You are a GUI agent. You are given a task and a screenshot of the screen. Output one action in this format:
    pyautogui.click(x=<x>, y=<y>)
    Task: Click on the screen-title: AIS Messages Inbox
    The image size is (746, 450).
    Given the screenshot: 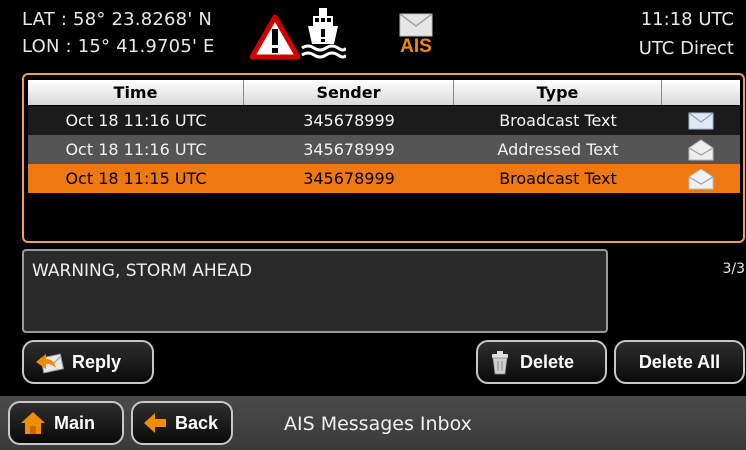 What is the action you would take?
    pyautogui.click(x=378, y=424)
    